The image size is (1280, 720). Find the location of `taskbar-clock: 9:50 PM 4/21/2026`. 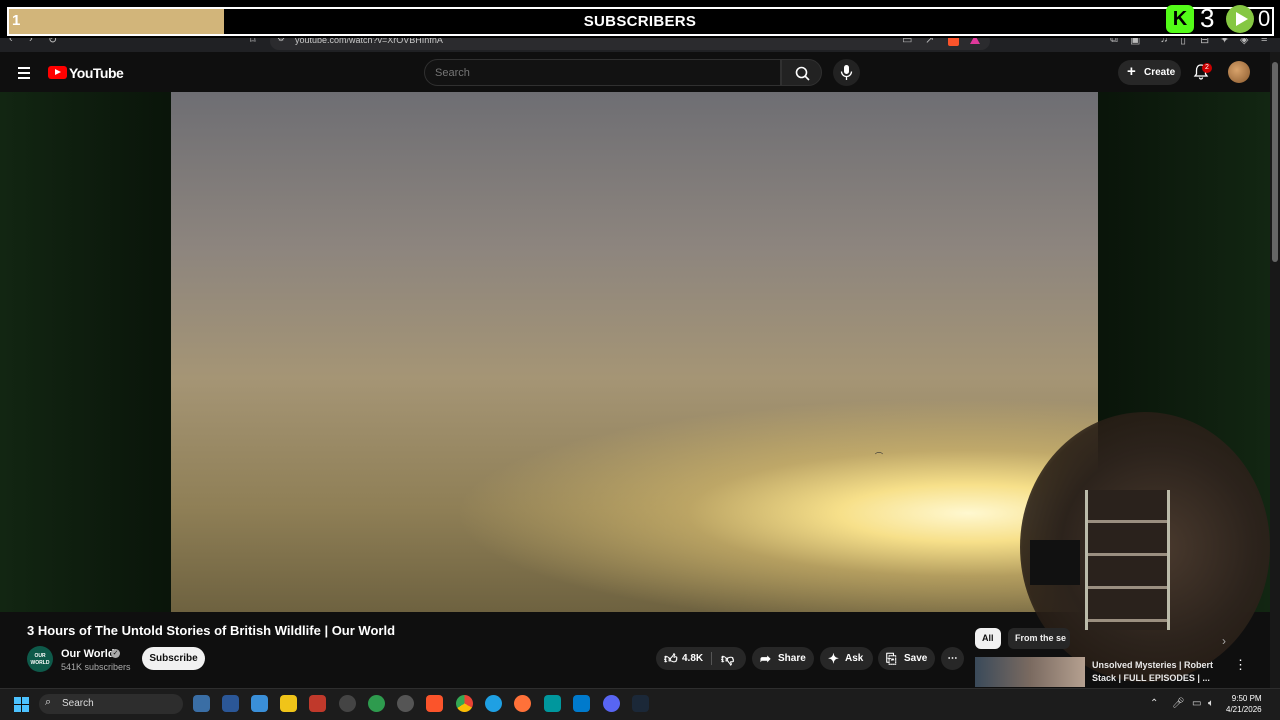

taskbar-clock: 9:50 PM 4/21/2026 is located at coordinates (1244, 704).